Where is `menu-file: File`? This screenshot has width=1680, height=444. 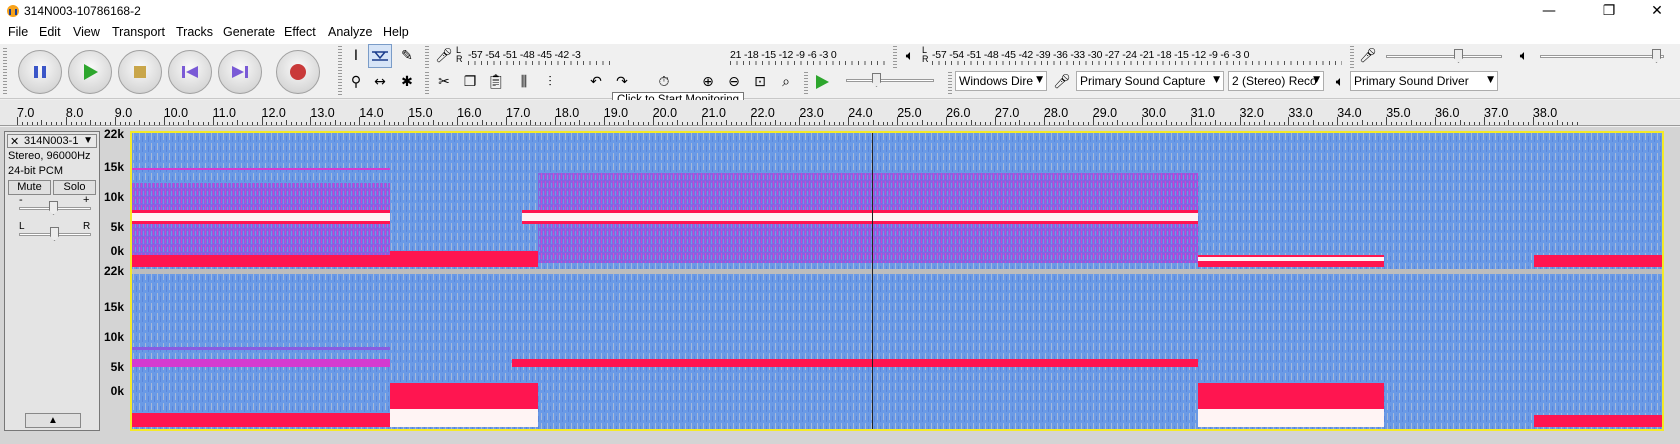
menu-file: File is located at coordinates (18, 32).